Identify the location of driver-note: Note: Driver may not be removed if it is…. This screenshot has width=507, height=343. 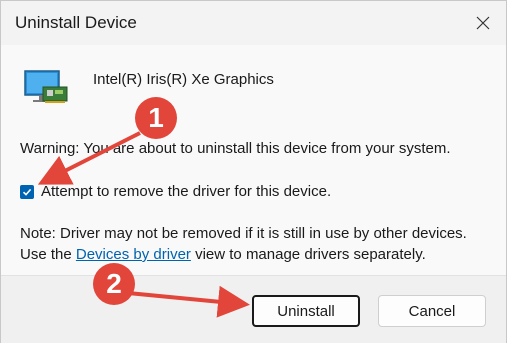
(255, 244).